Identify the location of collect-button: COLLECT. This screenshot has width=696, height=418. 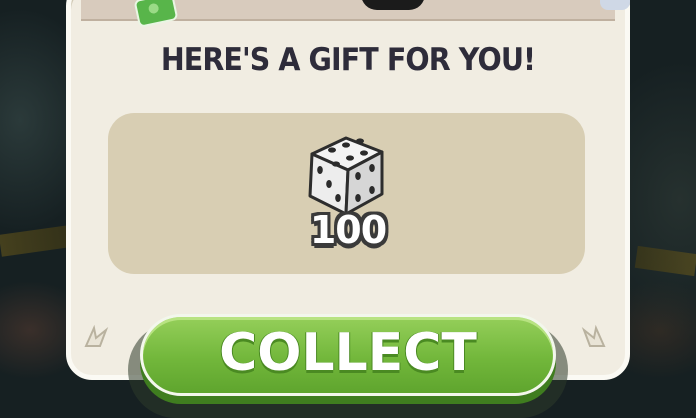
(348, 355).